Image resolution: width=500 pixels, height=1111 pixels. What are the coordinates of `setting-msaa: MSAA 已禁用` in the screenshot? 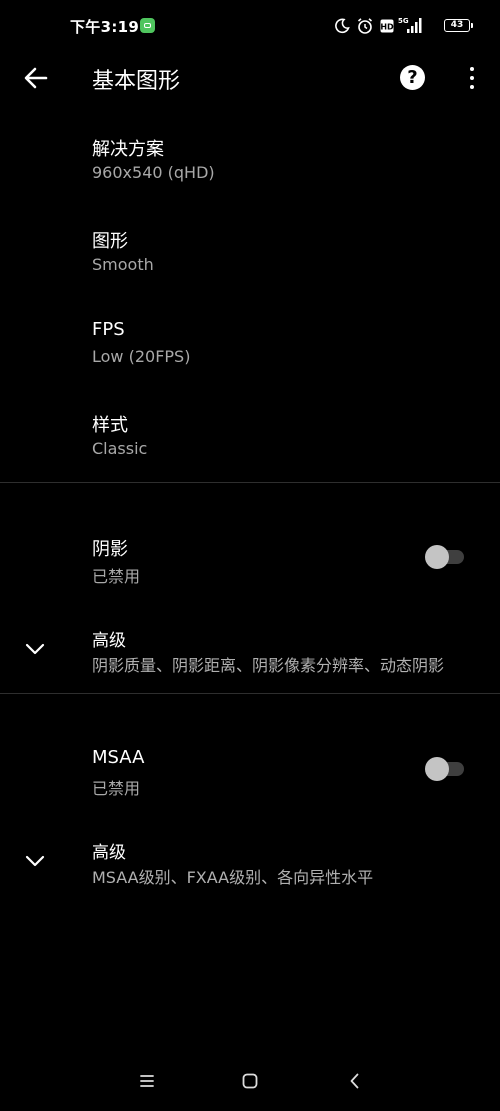 It's located at (250, 778).